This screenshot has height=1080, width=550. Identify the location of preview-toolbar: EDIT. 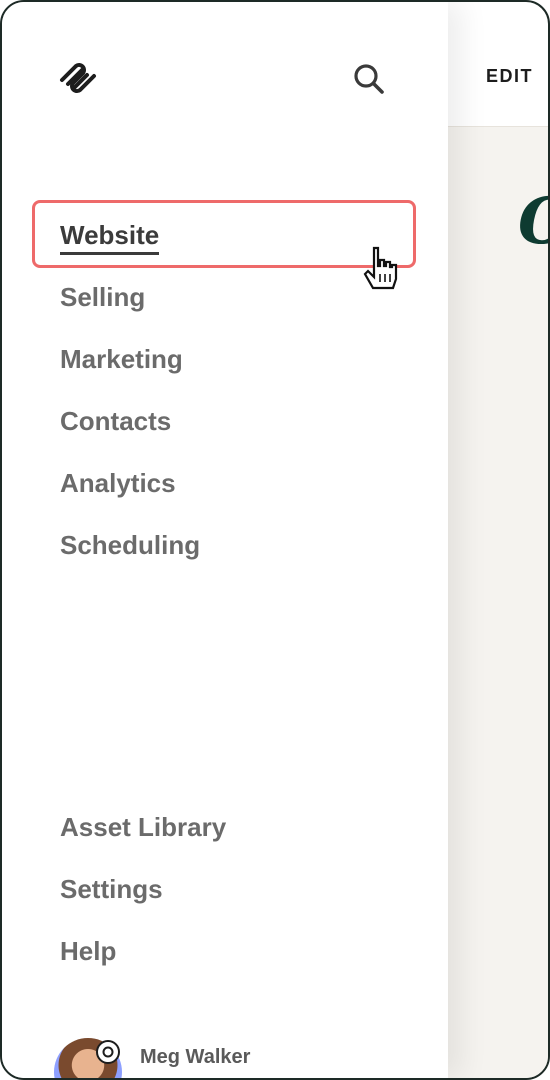
(497, 78).